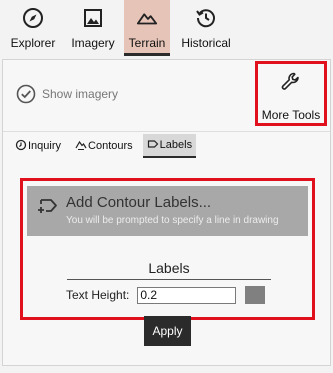  Describe the element at coordinates (98, 295) in the screenshot. I see `text-height-label: Text Height:` at that location.